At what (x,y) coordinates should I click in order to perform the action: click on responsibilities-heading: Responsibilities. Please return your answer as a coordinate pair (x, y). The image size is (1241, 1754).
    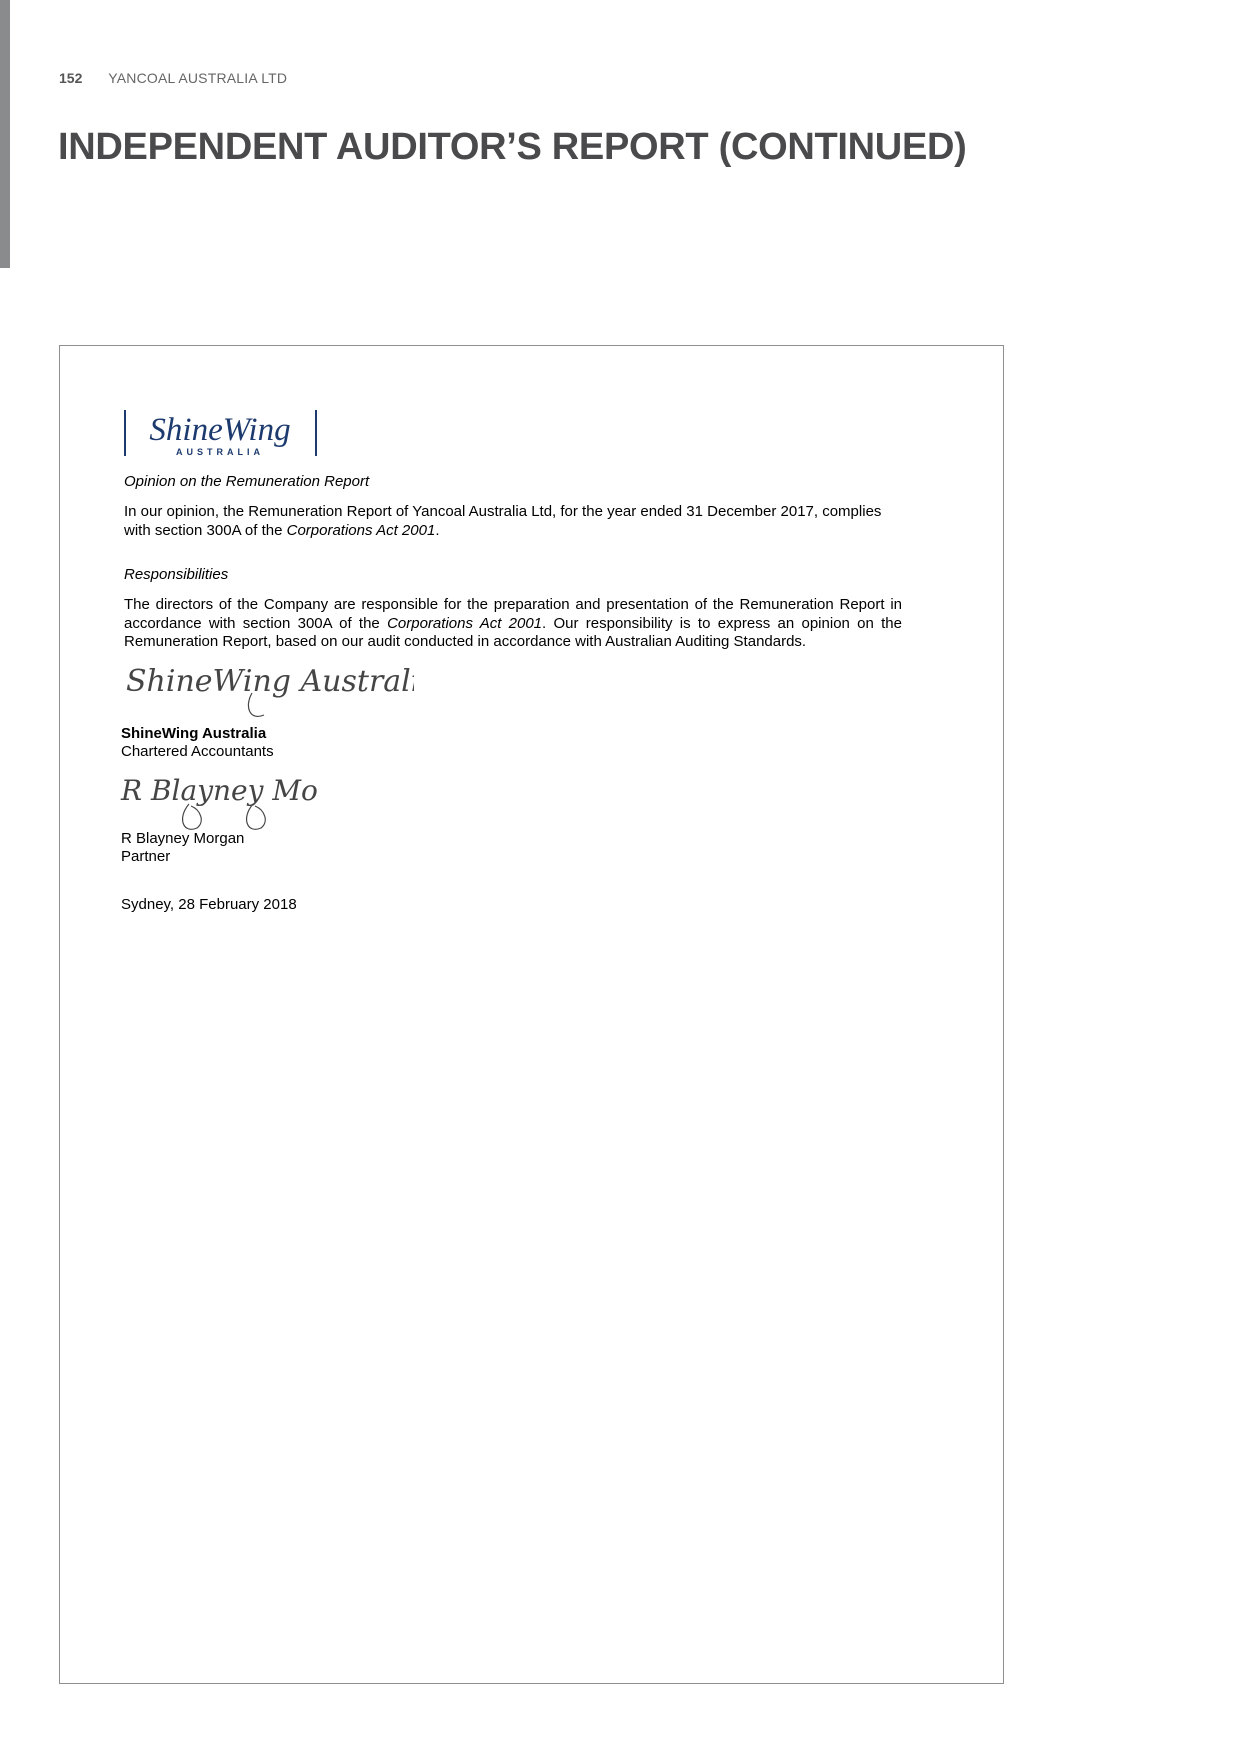
    Looking at the image, I should click on (176, 574).